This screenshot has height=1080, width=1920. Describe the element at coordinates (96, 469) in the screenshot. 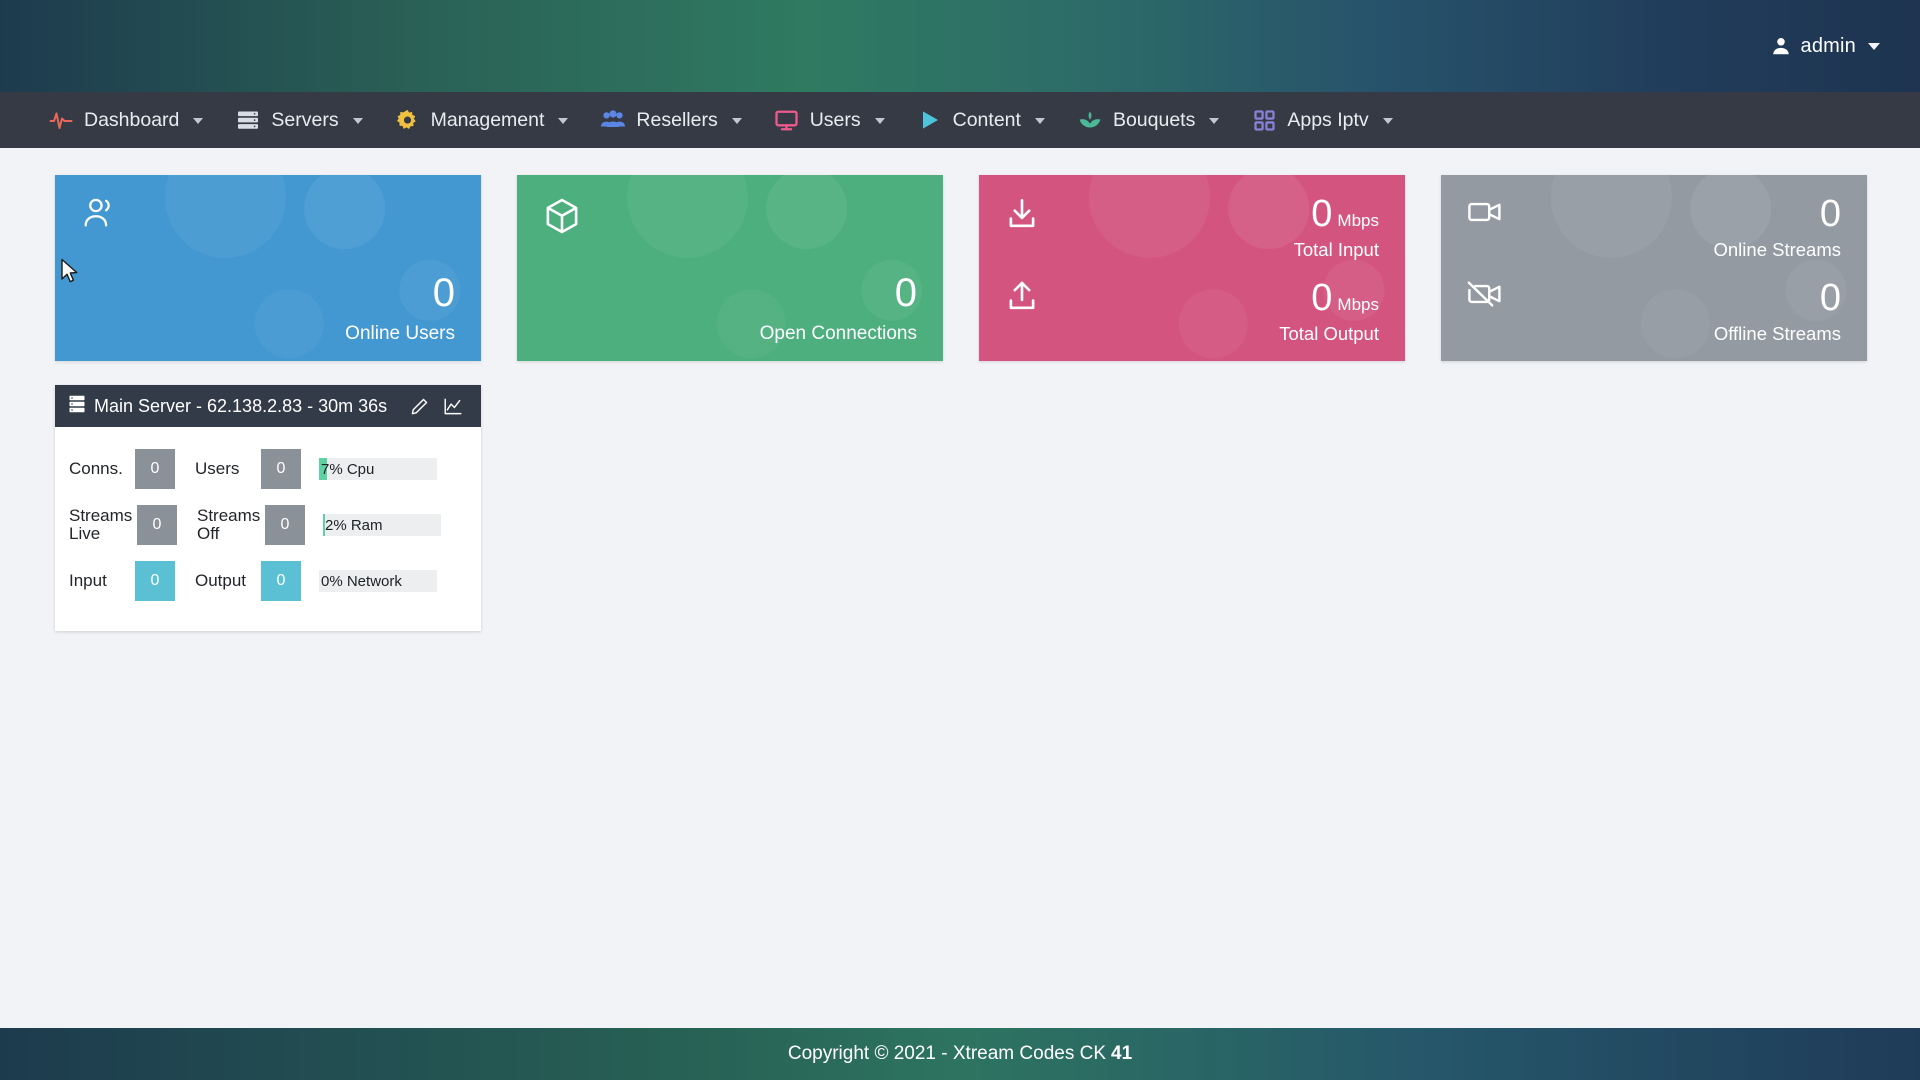

I see `server-stat-label-conns: Conns.` at that location.